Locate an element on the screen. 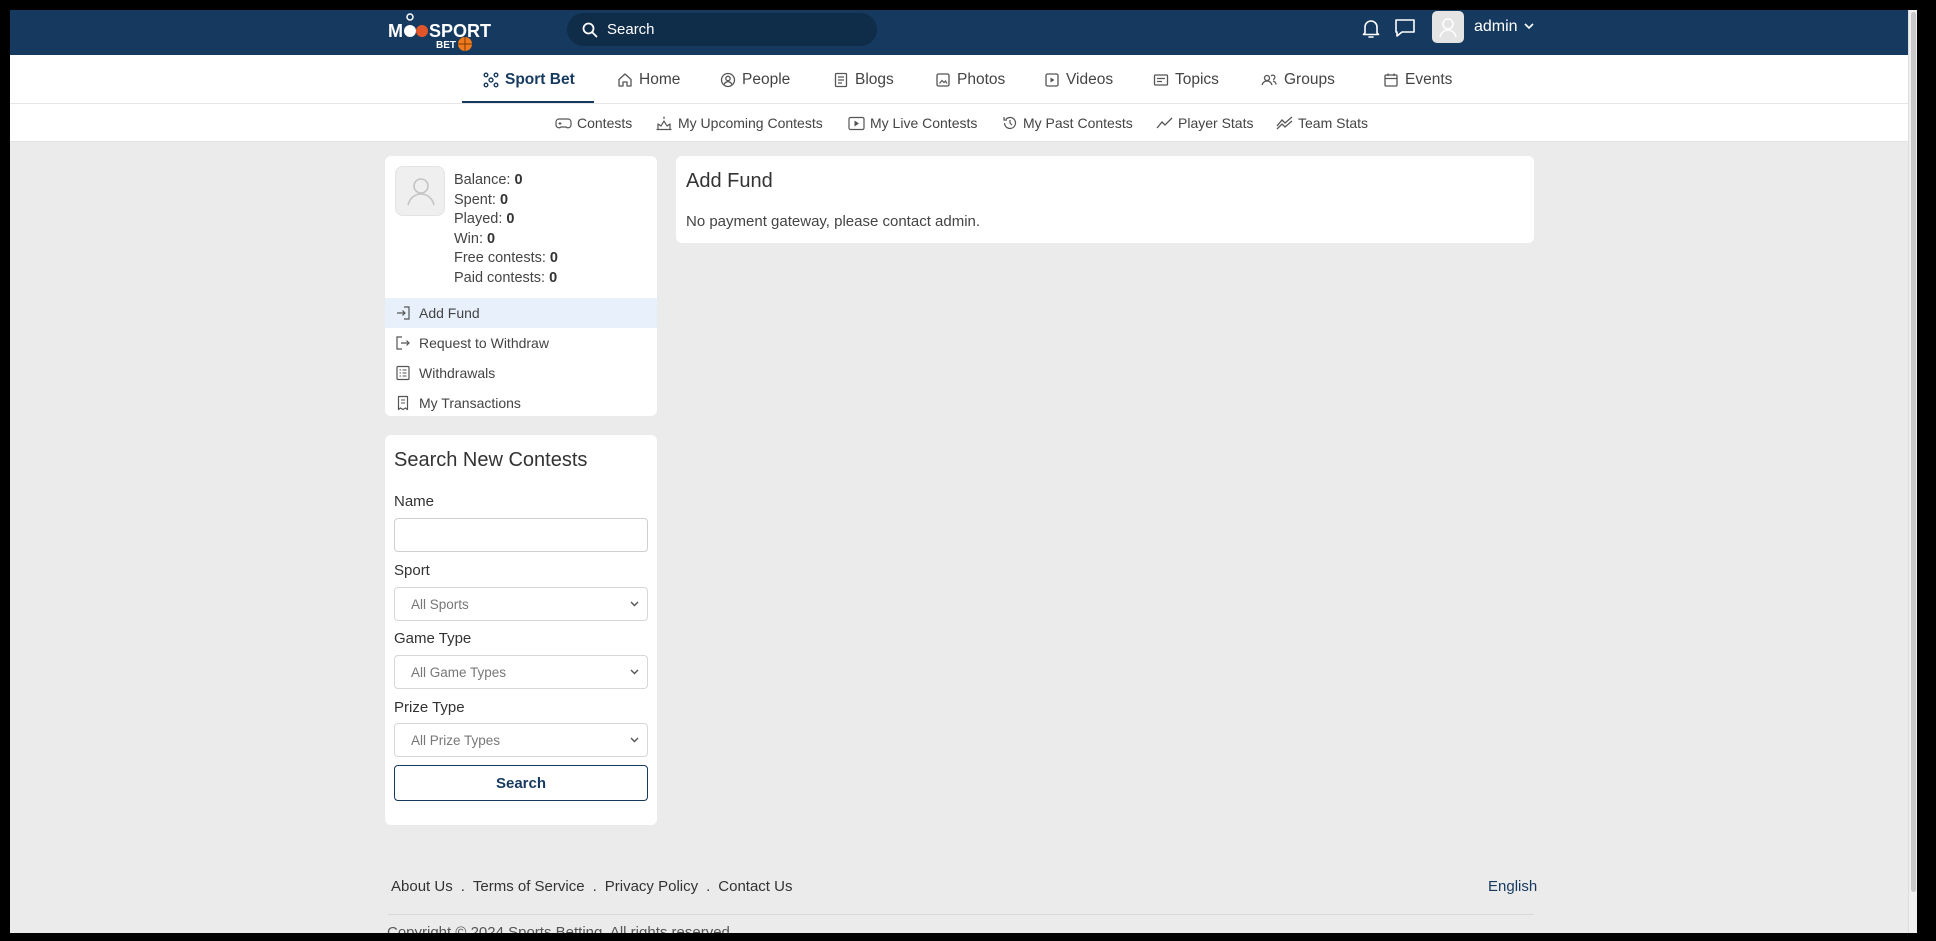  blogs-icon is located at coordinates (841, 79).